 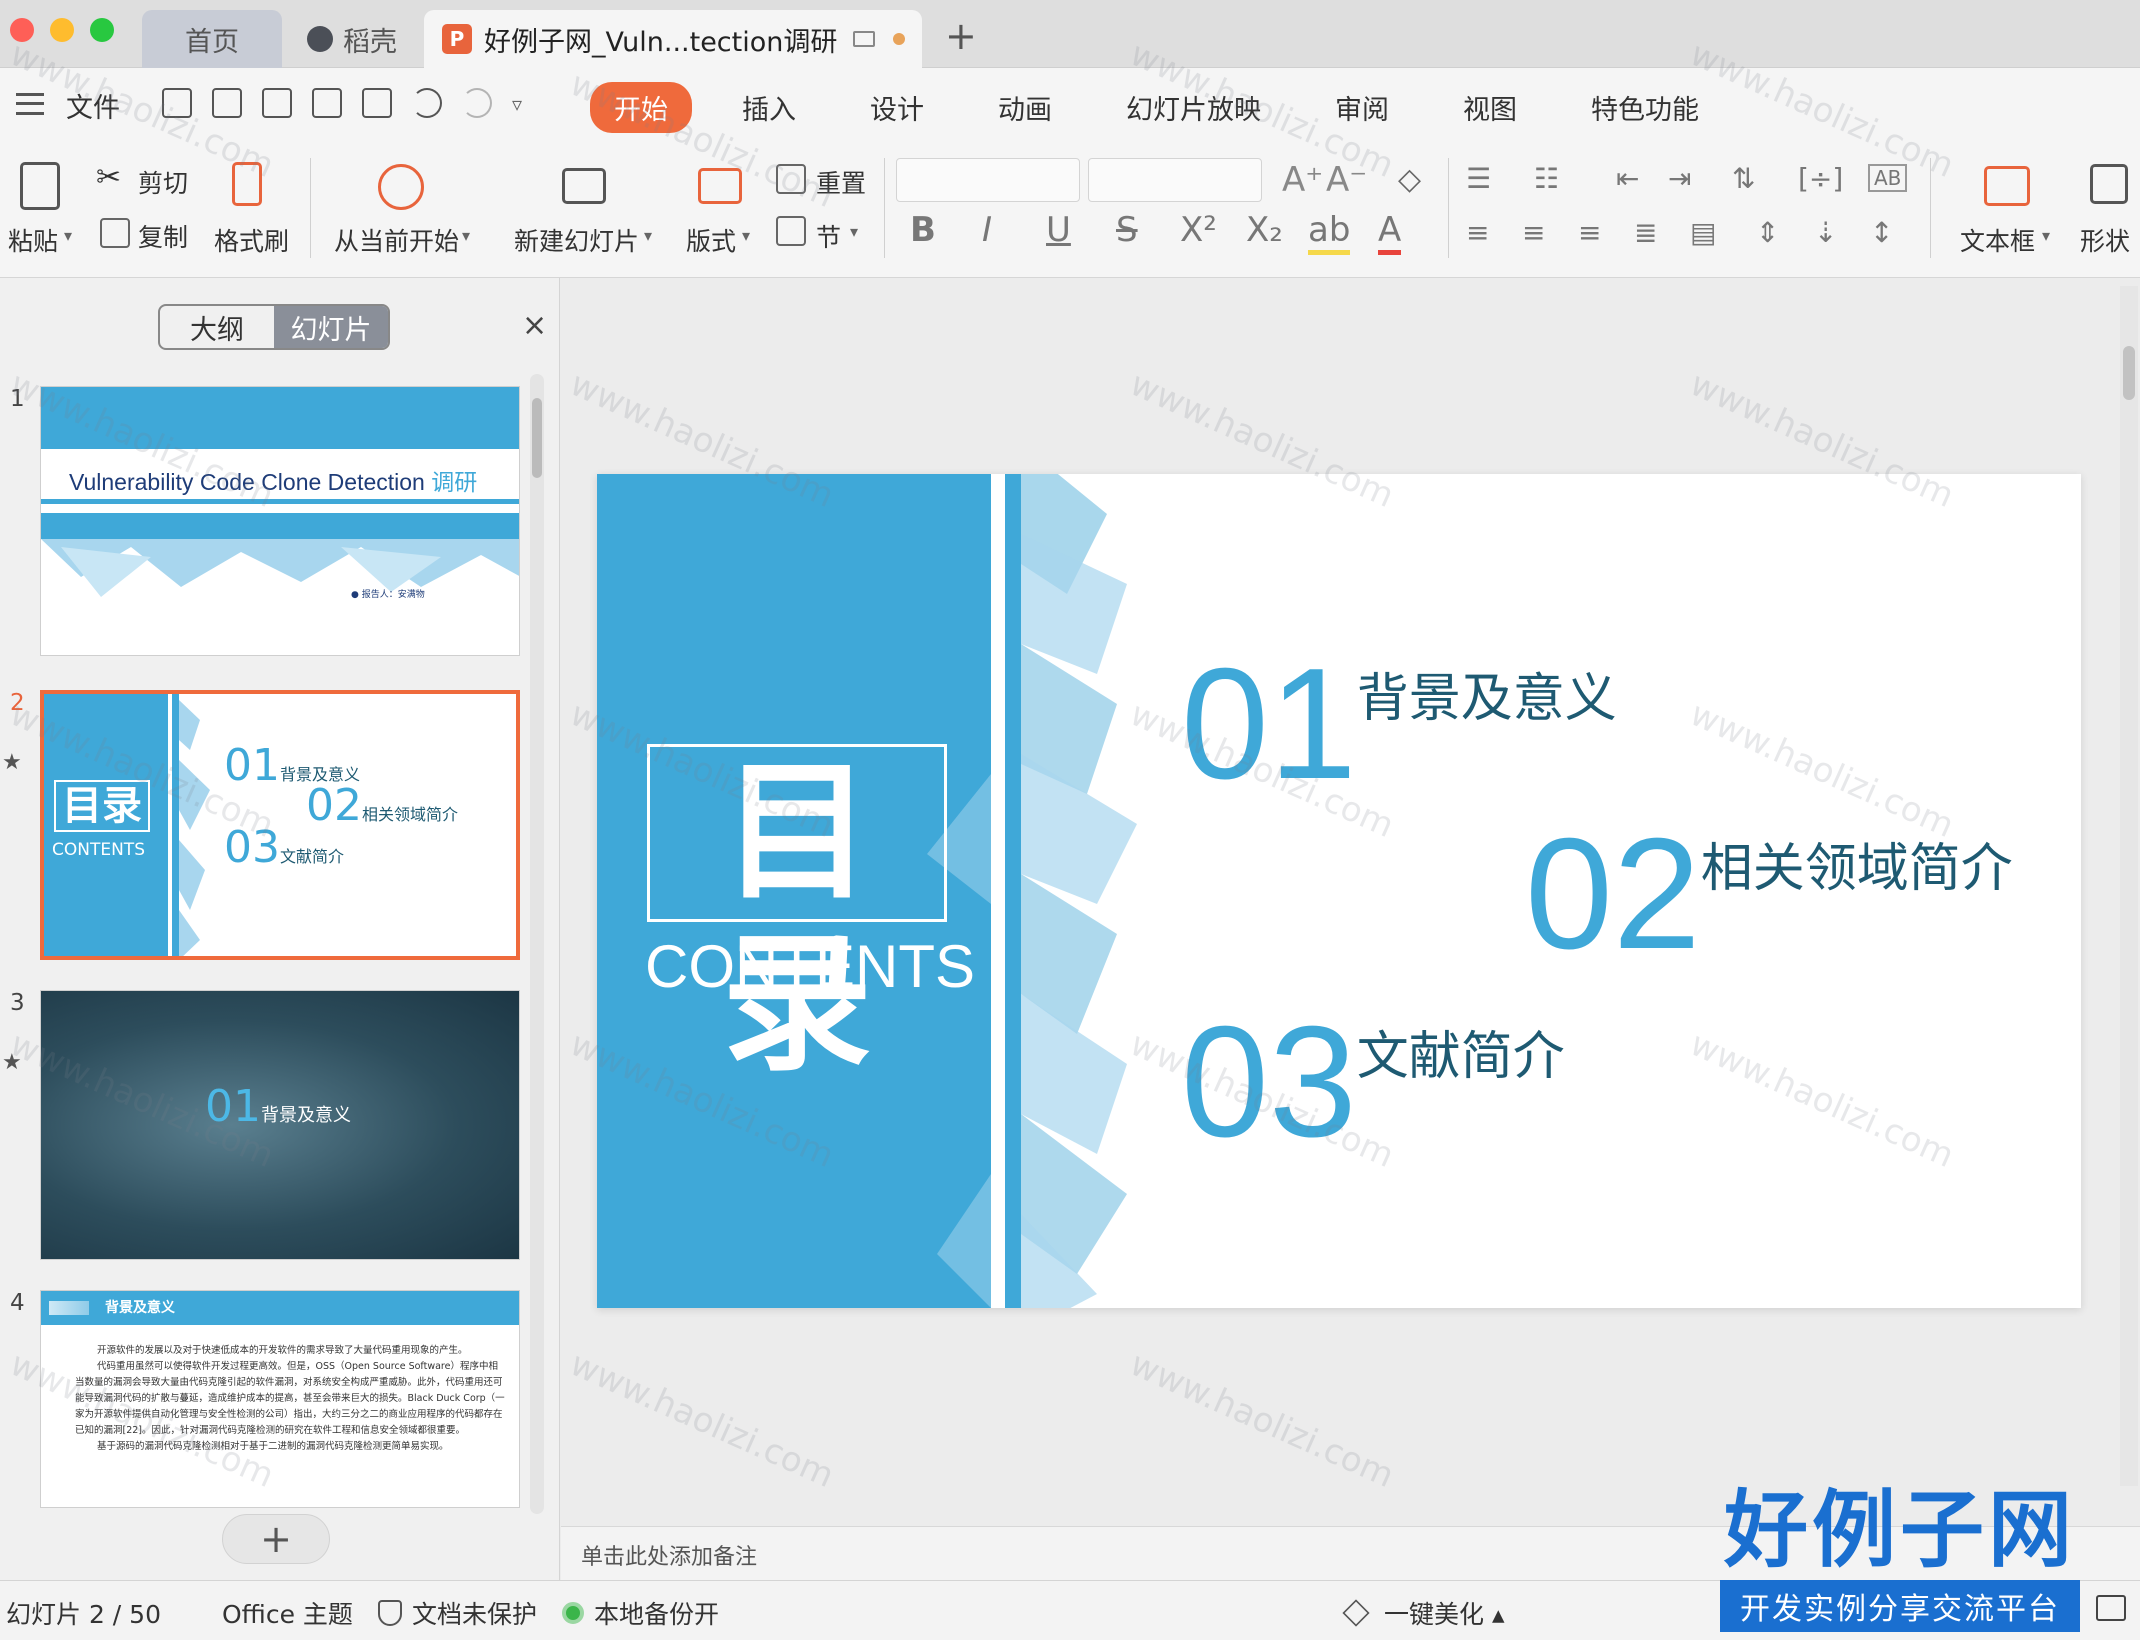 I want to click on spacing-options-icon: ↕, so click(x=1881, y=232).